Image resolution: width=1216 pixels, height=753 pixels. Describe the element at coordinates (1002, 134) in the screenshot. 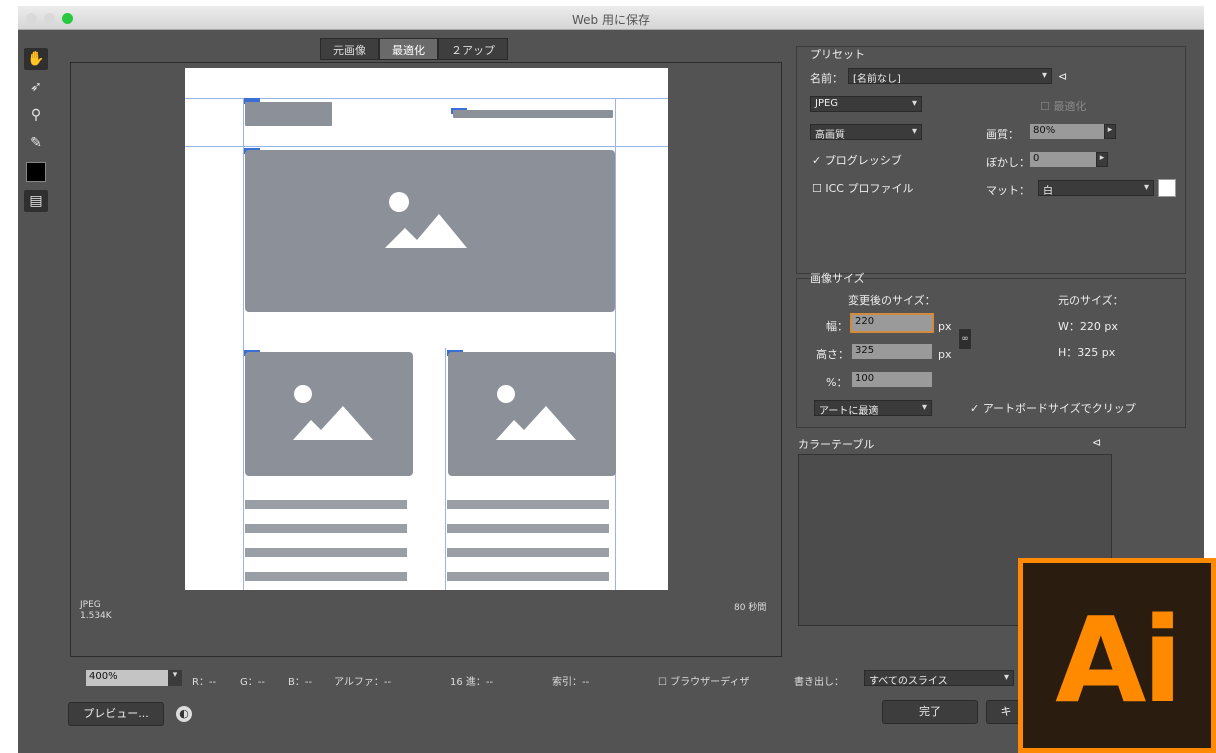

I see `quality-label: 画質：` at that location.